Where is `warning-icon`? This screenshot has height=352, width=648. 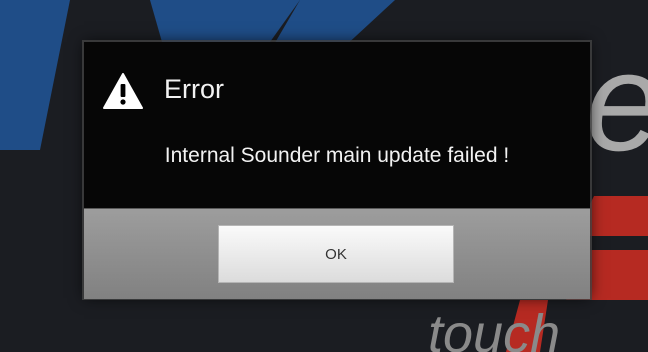
warning-icon is located at coordinates (123, 91).